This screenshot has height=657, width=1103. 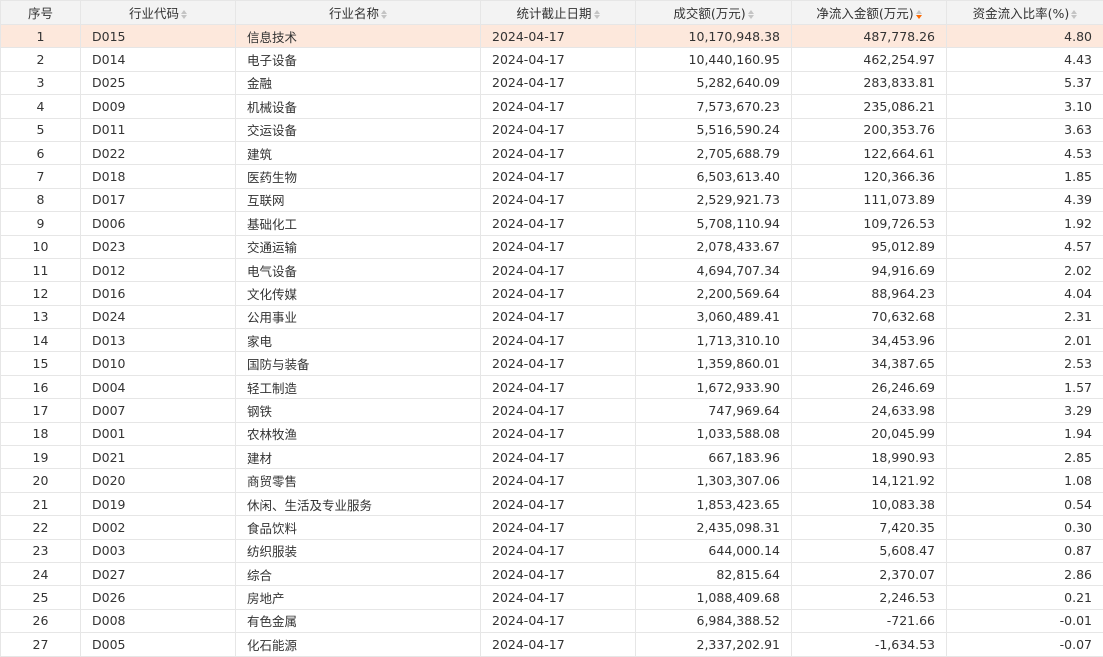 What do you see at coordinates (558, 13) in the screenshot?
I see `header-cutoff-date: 统计截止日期` at bounding box center [558, 13].